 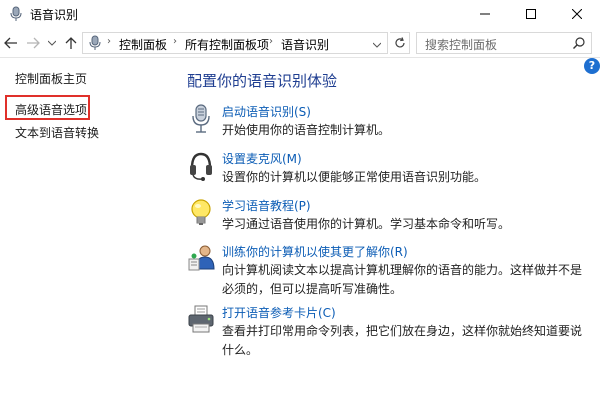 What do you see at coordinates (531, 14) in the screenshot?
I see `maximize-button` at bounding box center [531, 14].